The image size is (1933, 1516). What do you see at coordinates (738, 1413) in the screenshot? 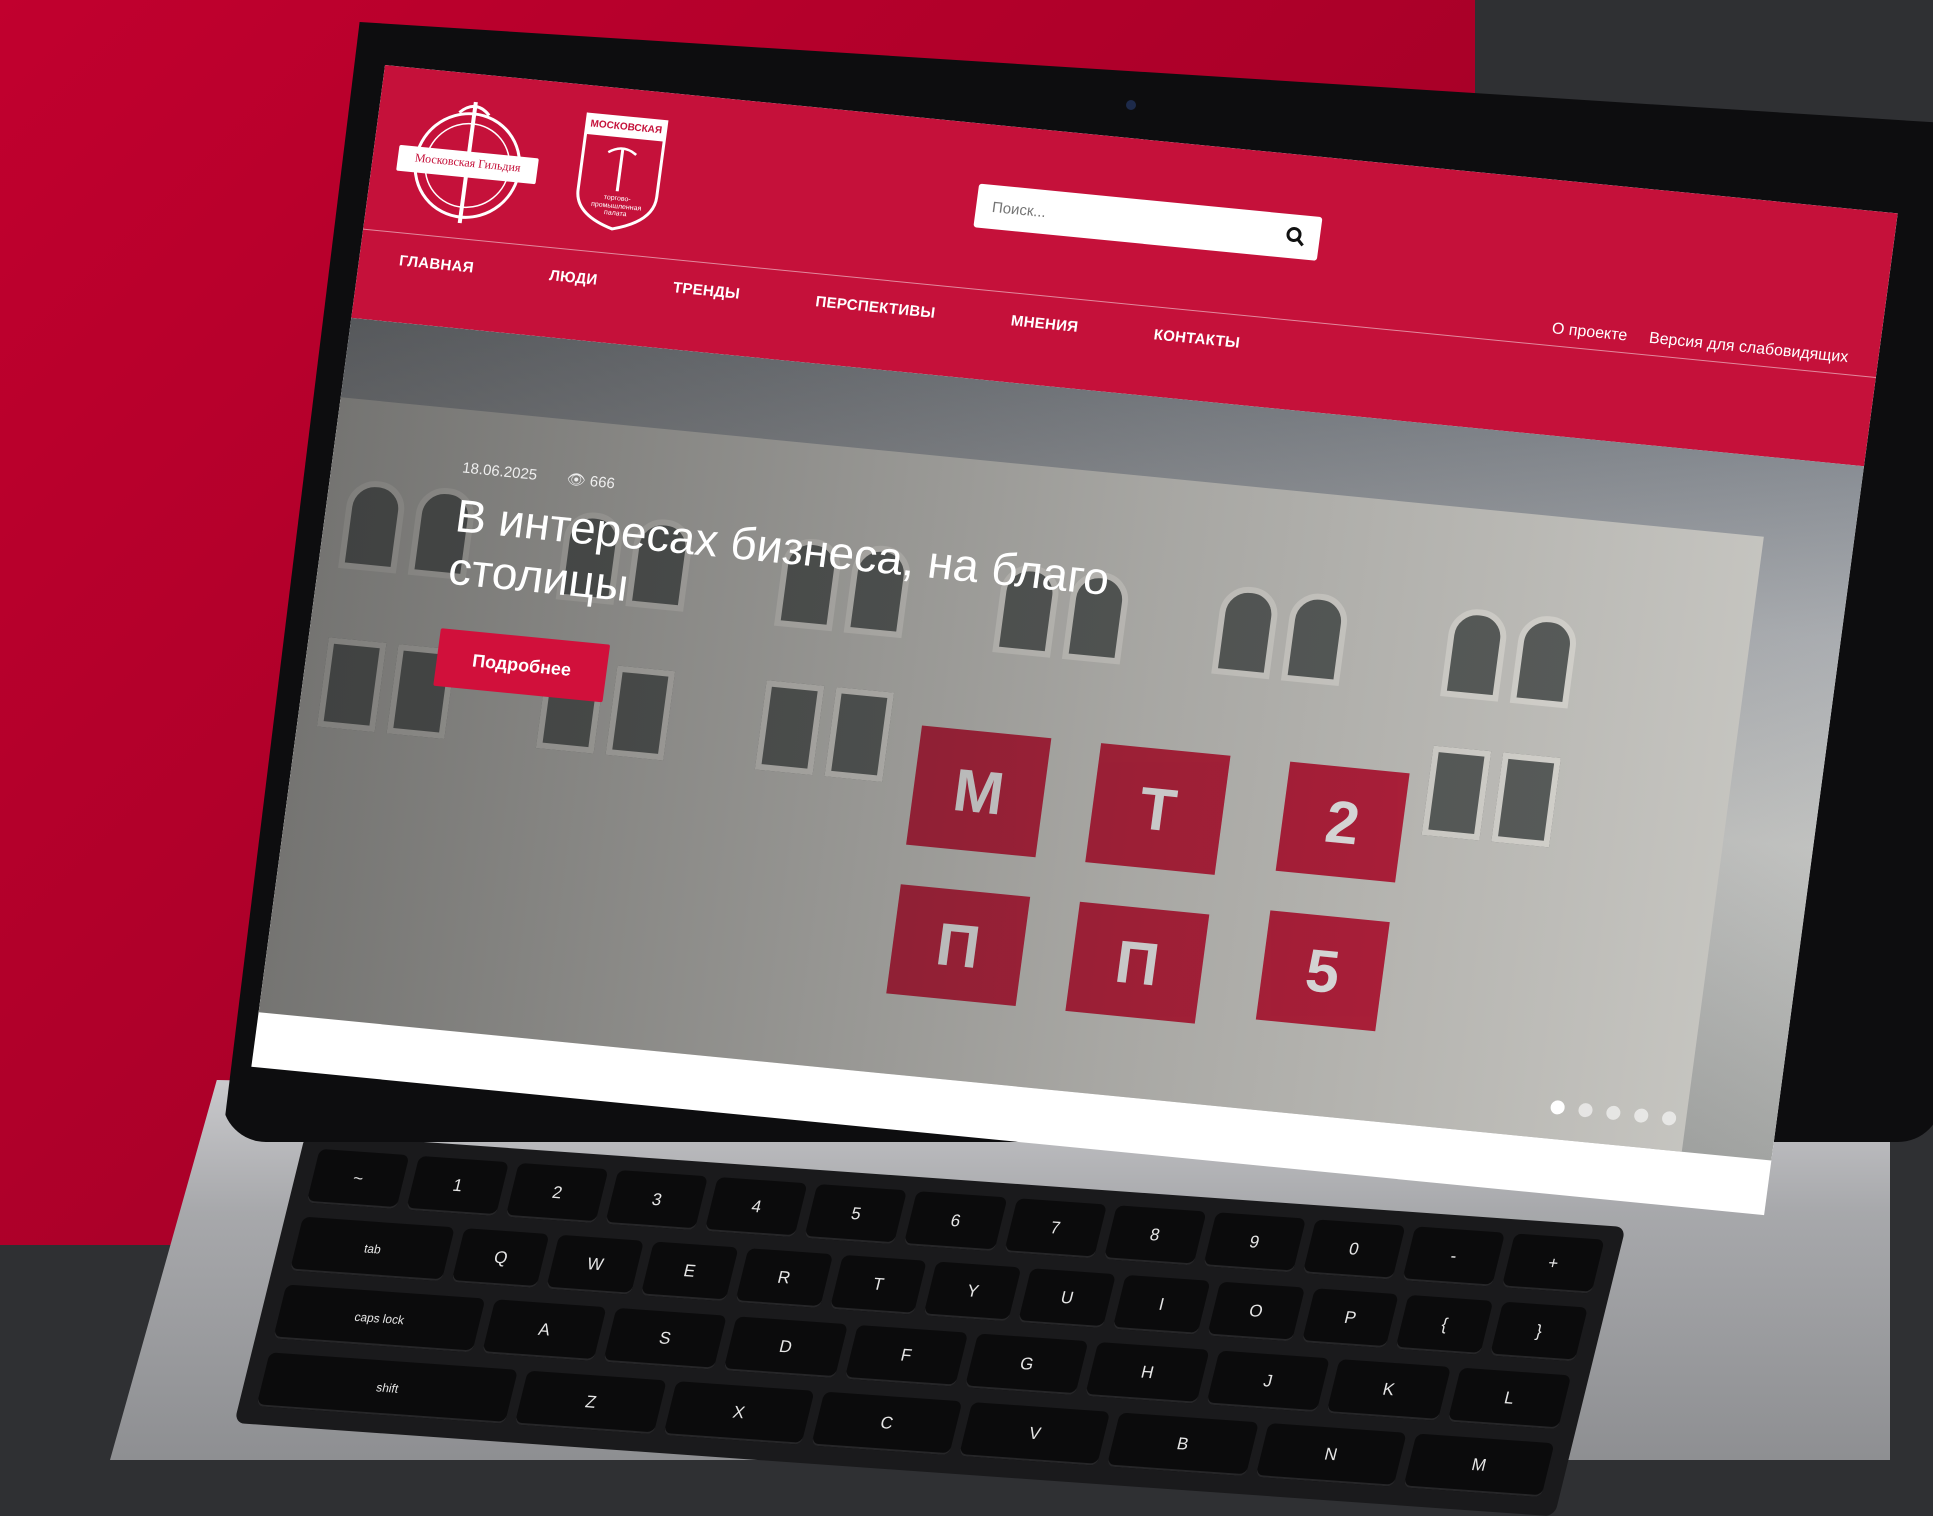
I see `key: X` at bounding box center [738, 1413].